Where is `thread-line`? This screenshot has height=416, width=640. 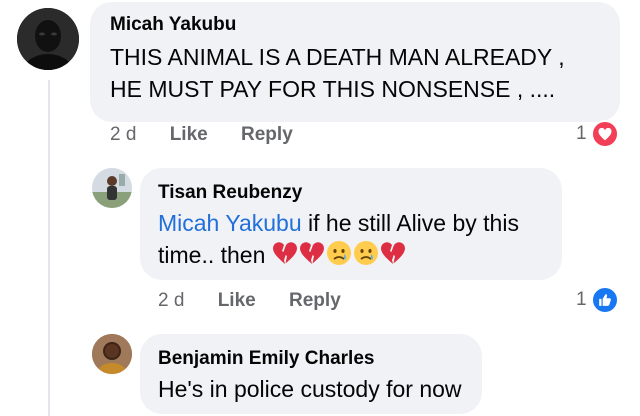
thread-line is located at coordinates (49, 248).